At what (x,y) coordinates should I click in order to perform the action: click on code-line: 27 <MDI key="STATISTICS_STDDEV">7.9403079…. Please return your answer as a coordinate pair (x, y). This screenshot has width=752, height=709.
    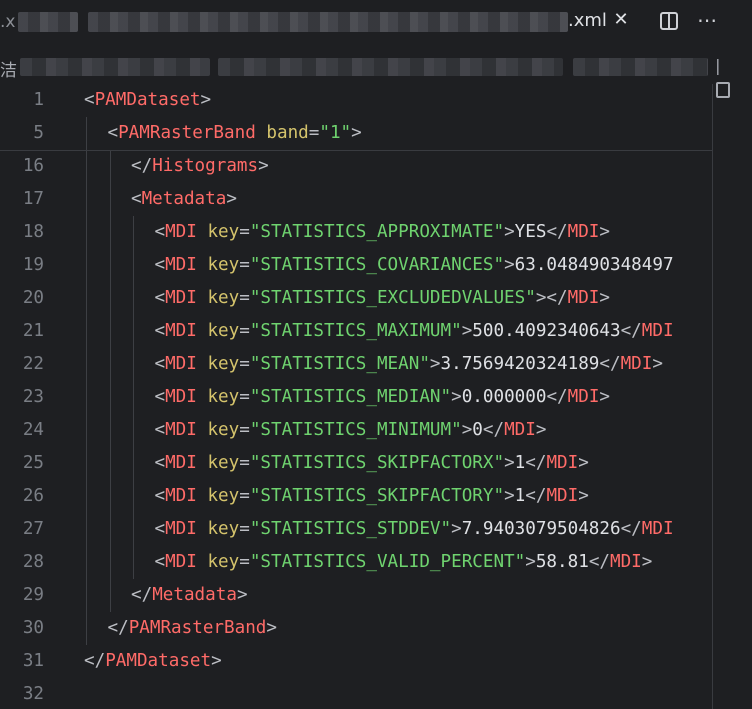
    Looking at the image, I should click on (376, 529).